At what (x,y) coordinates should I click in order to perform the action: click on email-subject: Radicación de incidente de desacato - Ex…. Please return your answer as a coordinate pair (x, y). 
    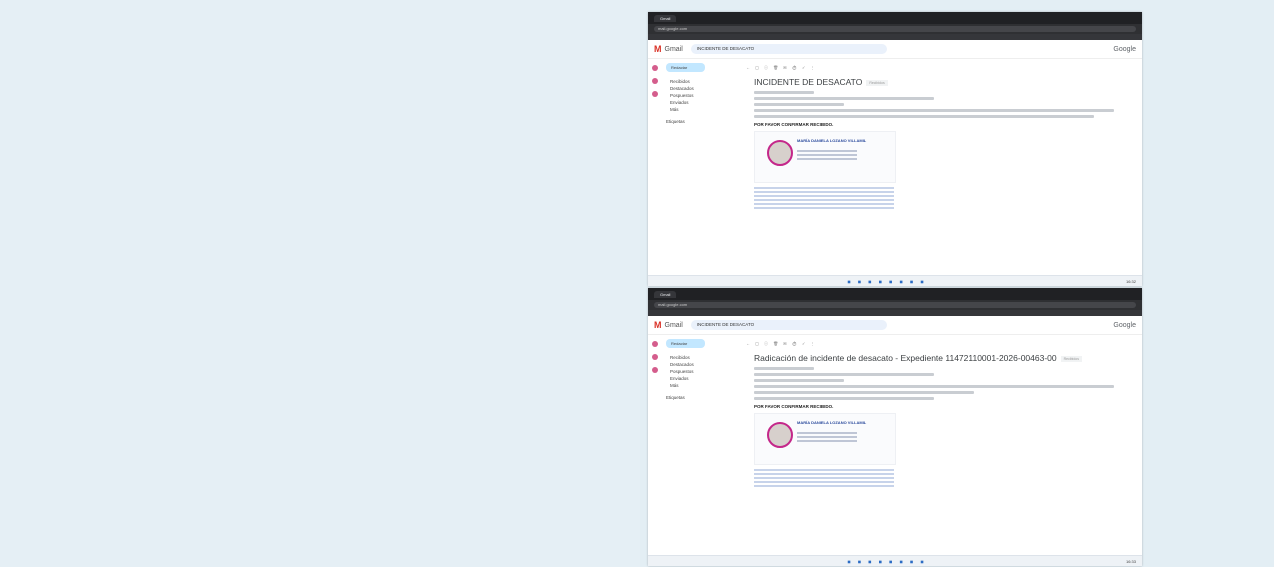
    Looking at the image, I should click on (945, 358).